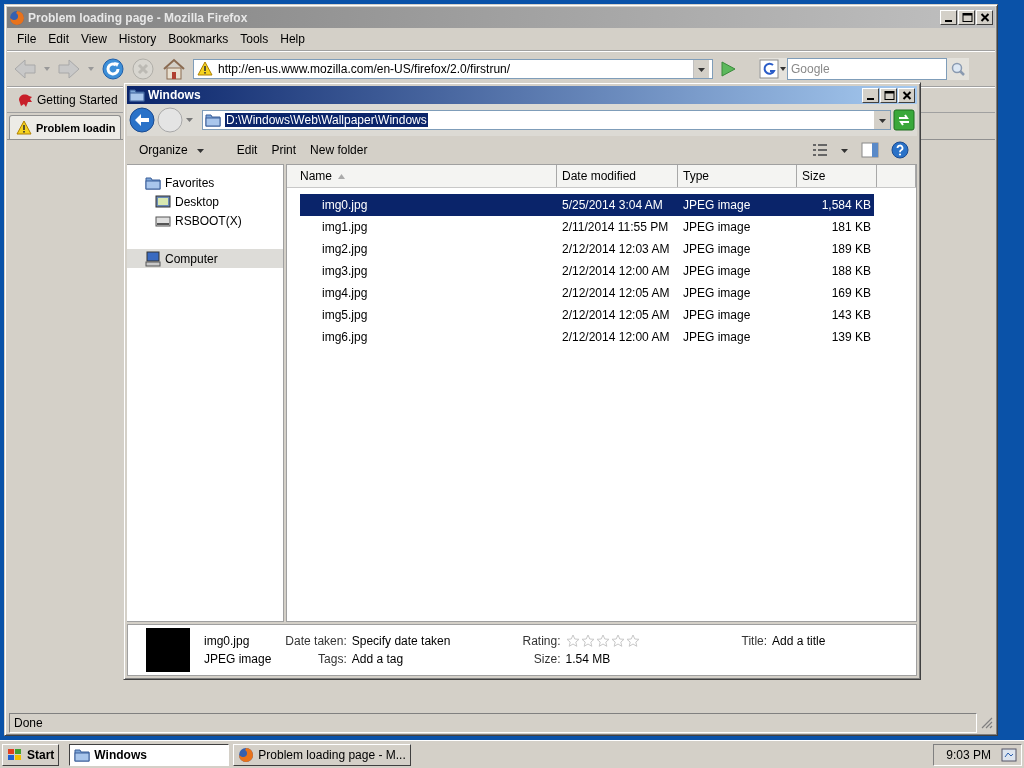  Describe the element at coordinates (754, 641) in the screenshot. I see `property-label: Title:` at that location.